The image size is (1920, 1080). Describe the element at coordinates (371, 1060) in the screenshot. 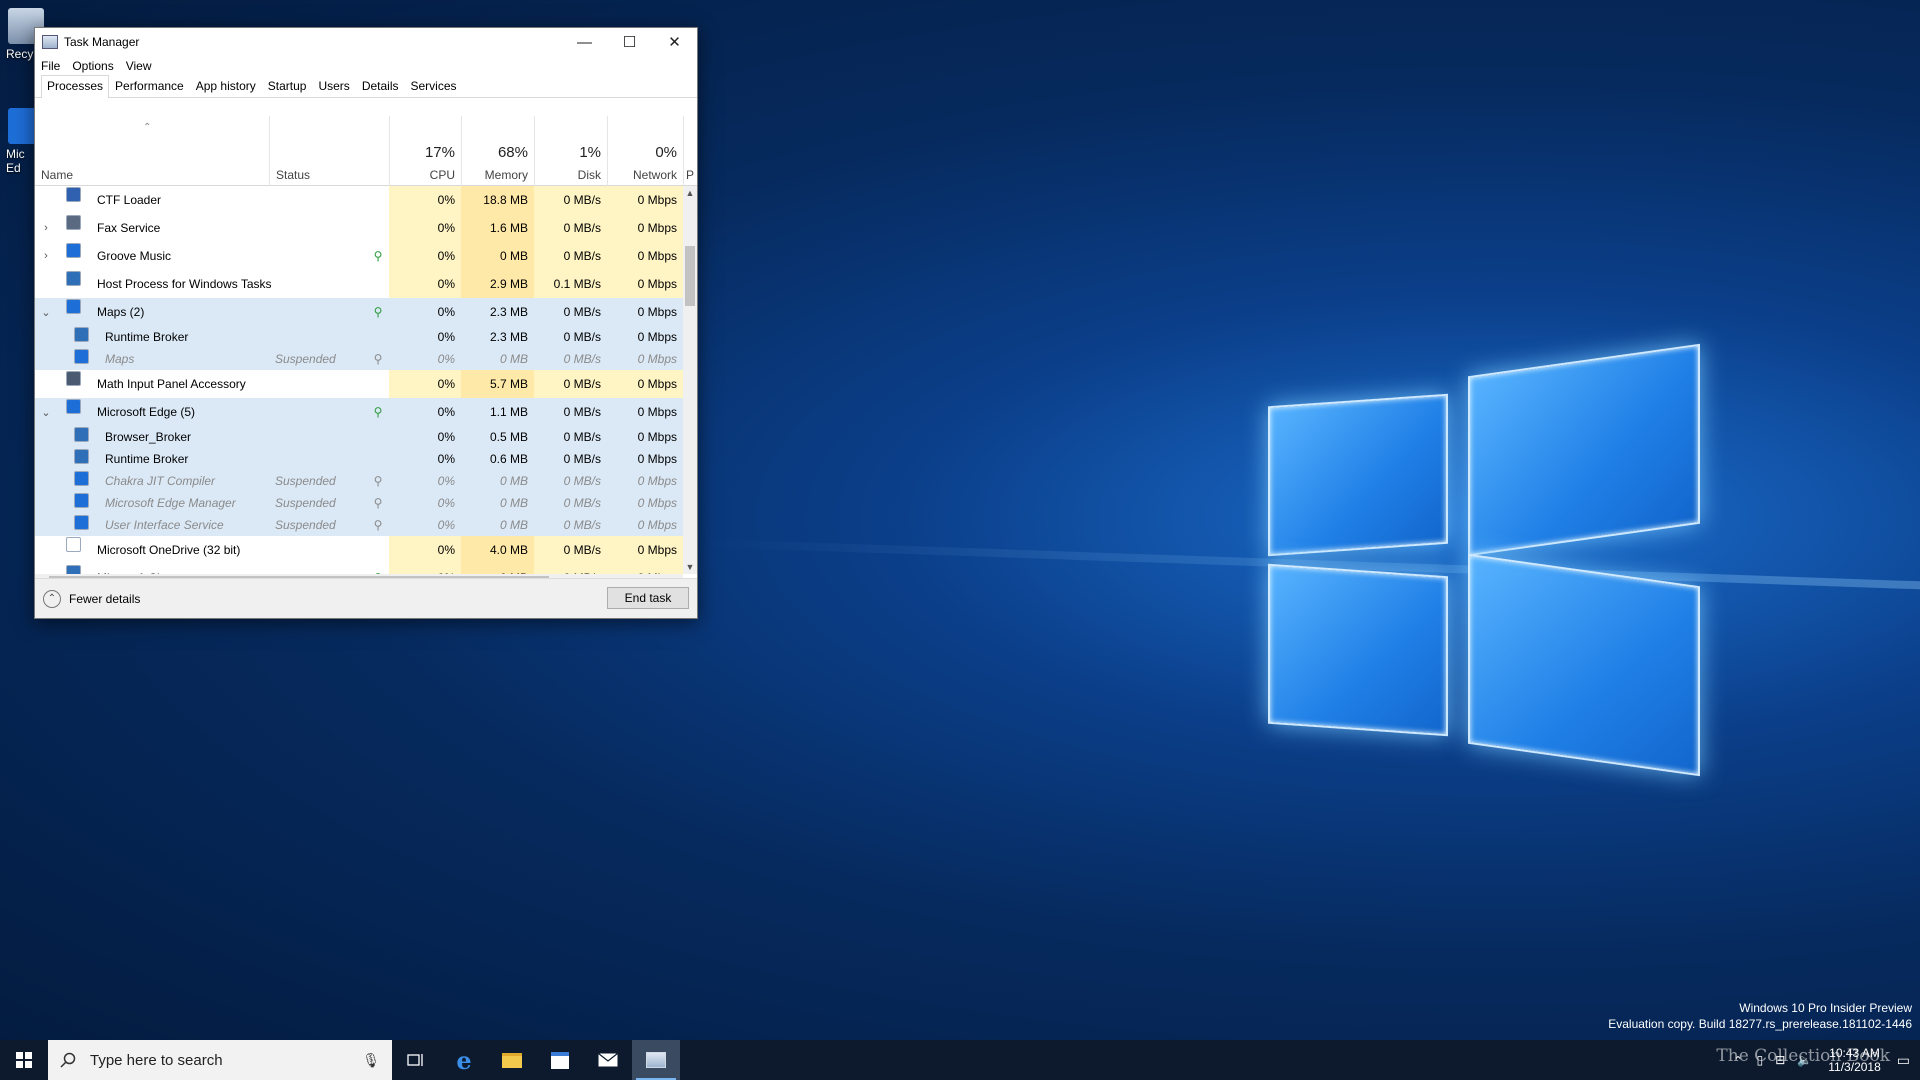

I see `microphone-icon: 🎙` at that location.